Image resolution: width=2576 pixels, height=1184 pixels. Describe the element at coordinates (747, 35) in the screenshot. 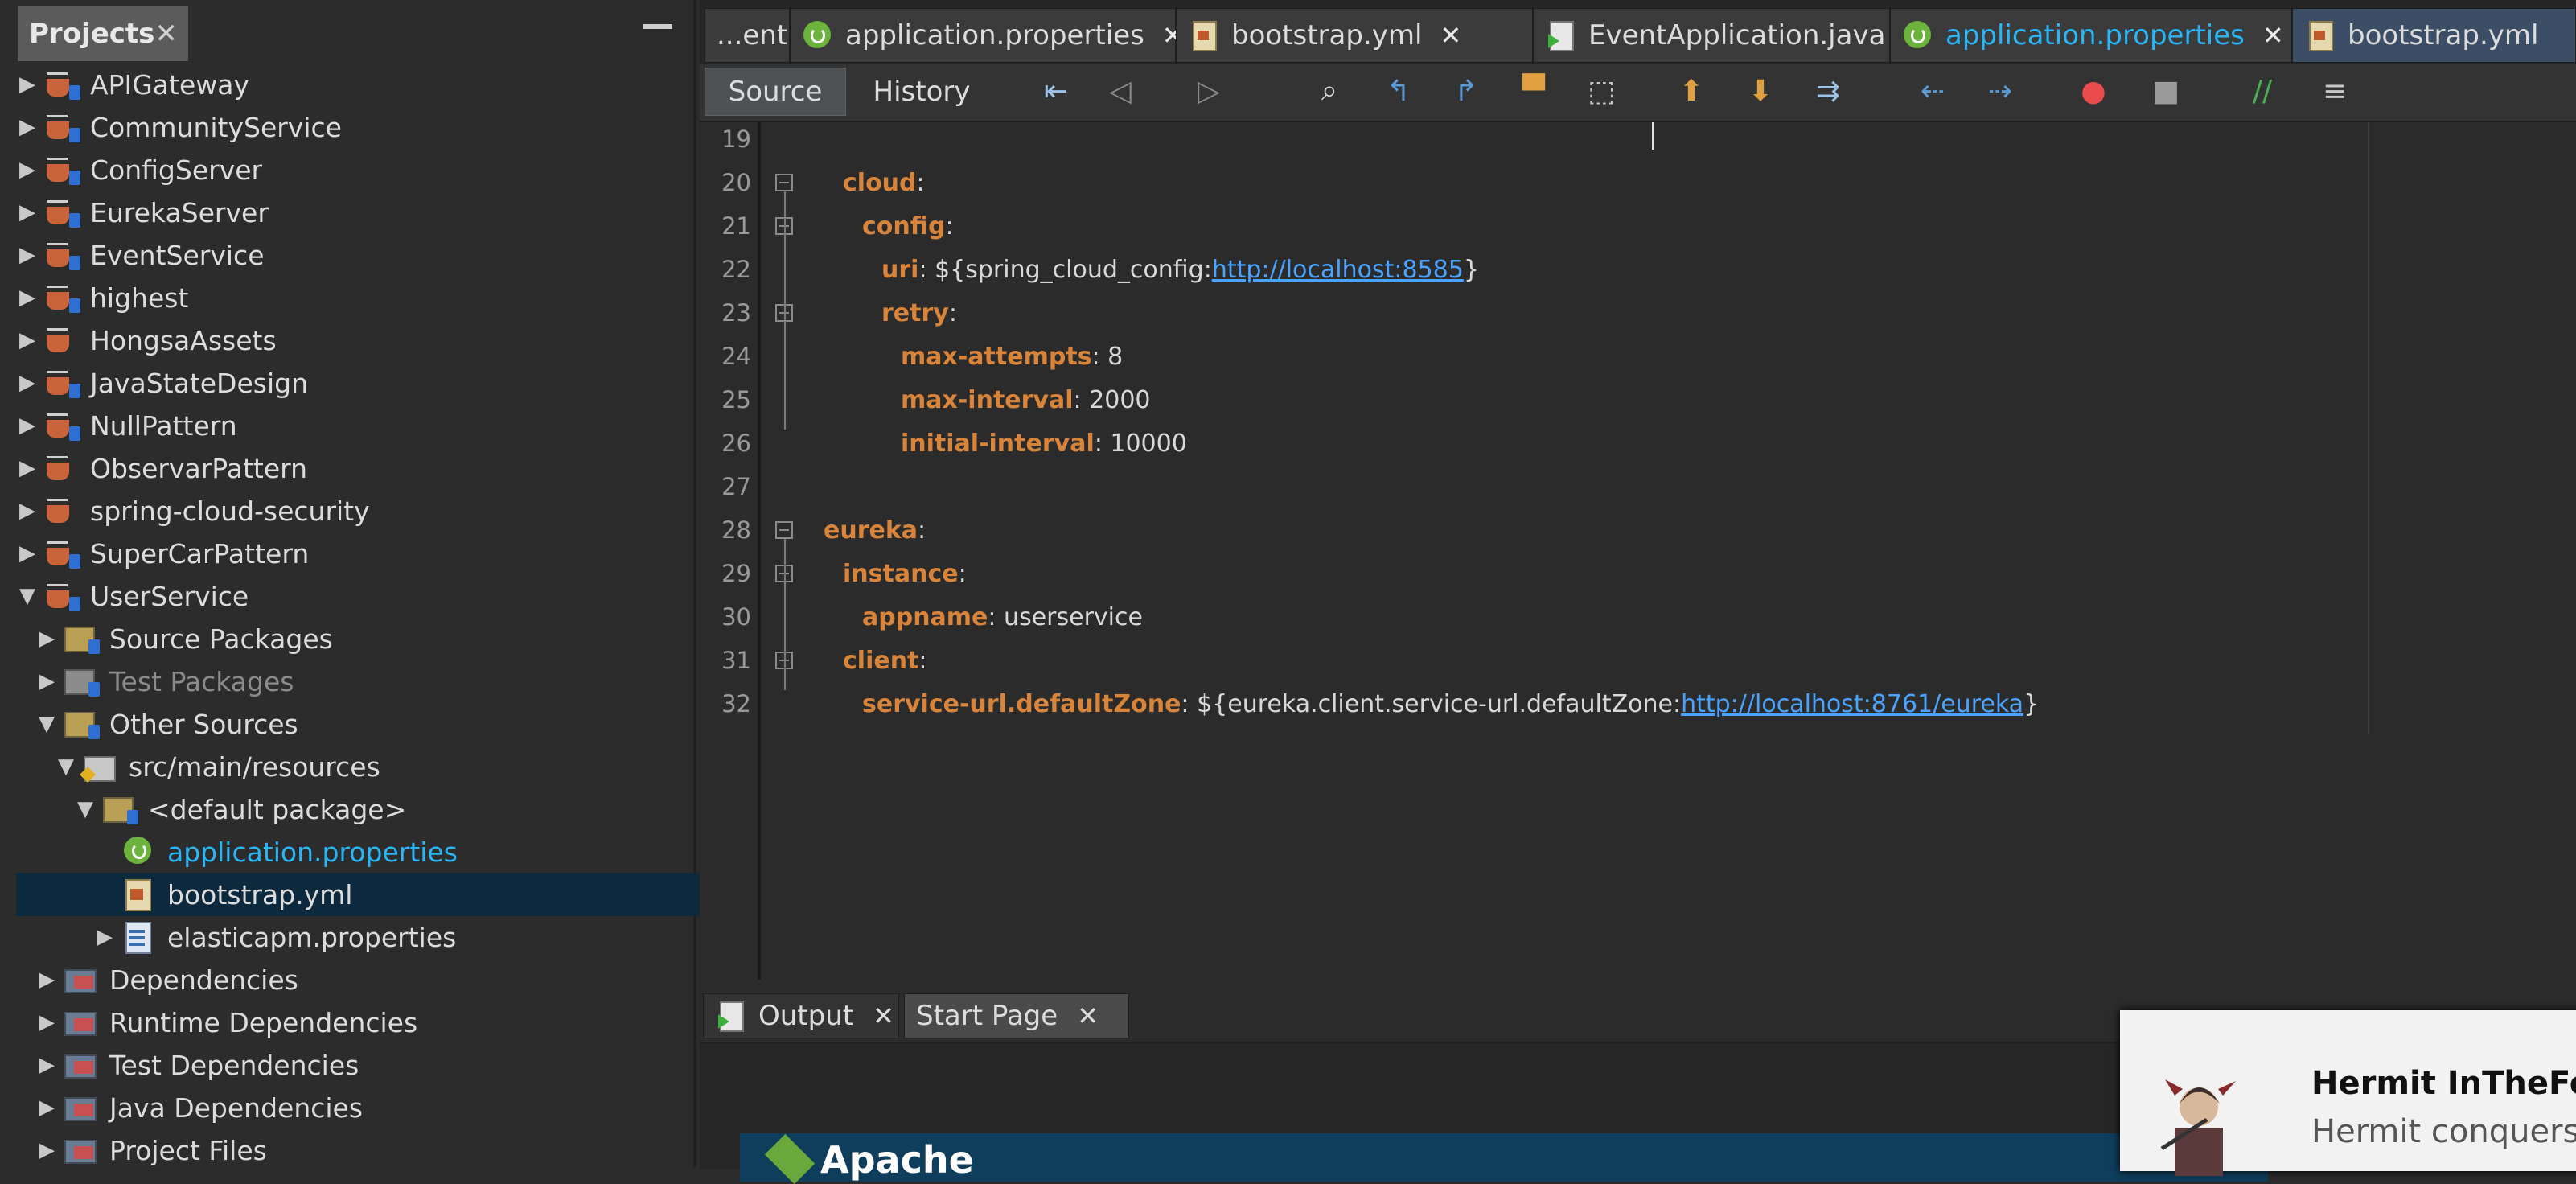

I see `editor-tab: ...ent` at that location.